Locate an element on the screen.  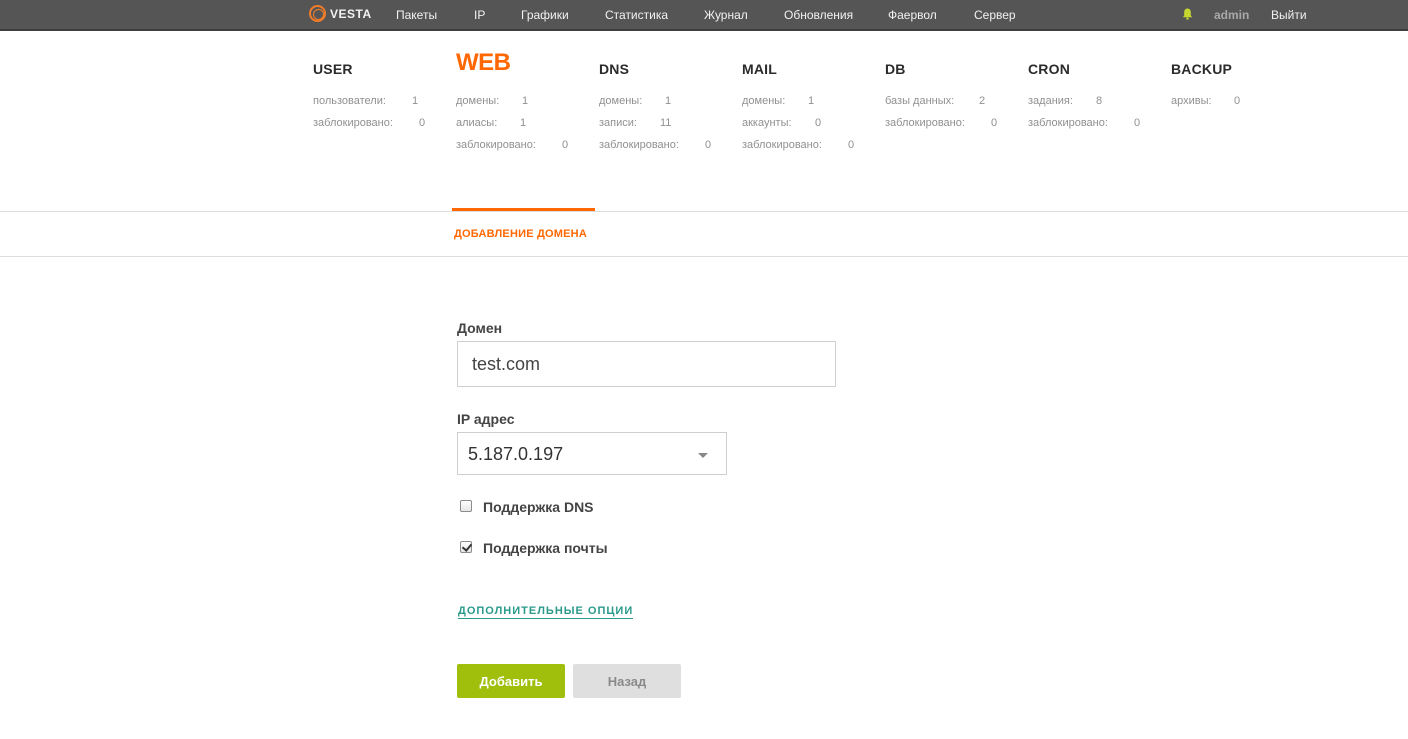
nav-graphs: Графики is located at coordinates (545, 15).